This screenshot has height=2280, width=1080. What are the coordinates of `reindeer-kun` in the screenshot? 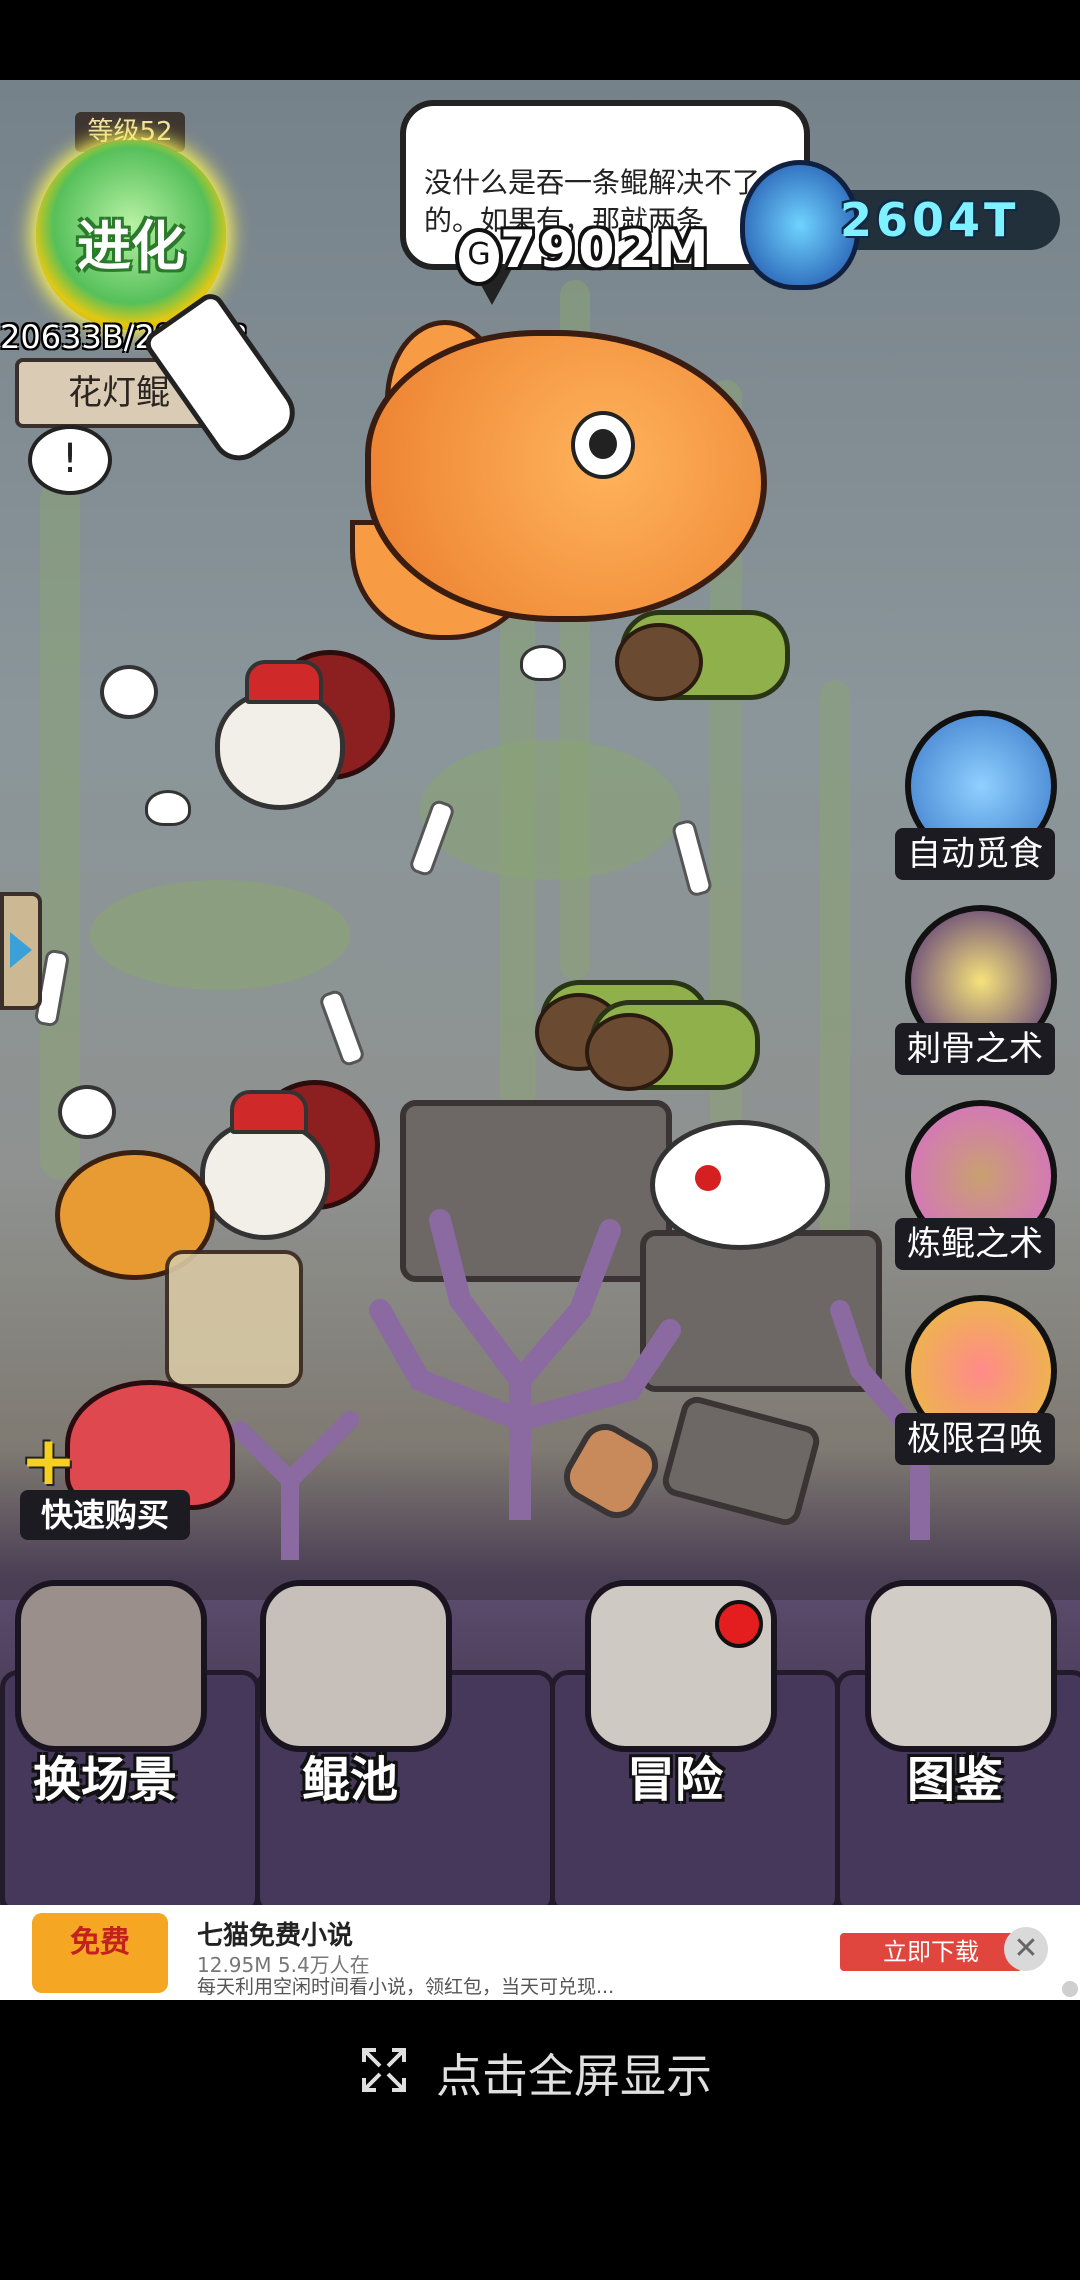 It's located at (740, 1185).